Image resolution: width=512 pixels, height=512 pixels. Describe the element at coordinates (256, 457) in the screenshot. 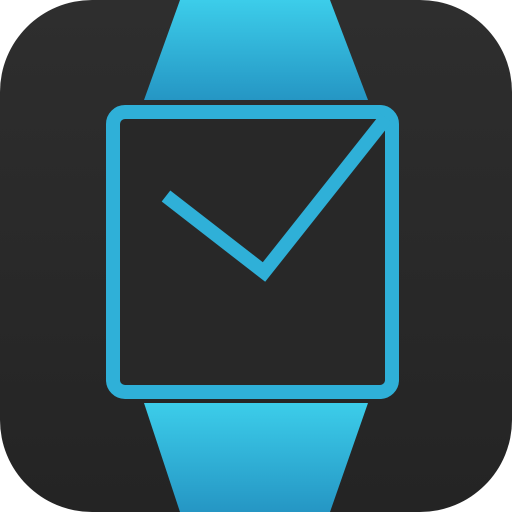

I see `watch-strap-bottom` at that location.